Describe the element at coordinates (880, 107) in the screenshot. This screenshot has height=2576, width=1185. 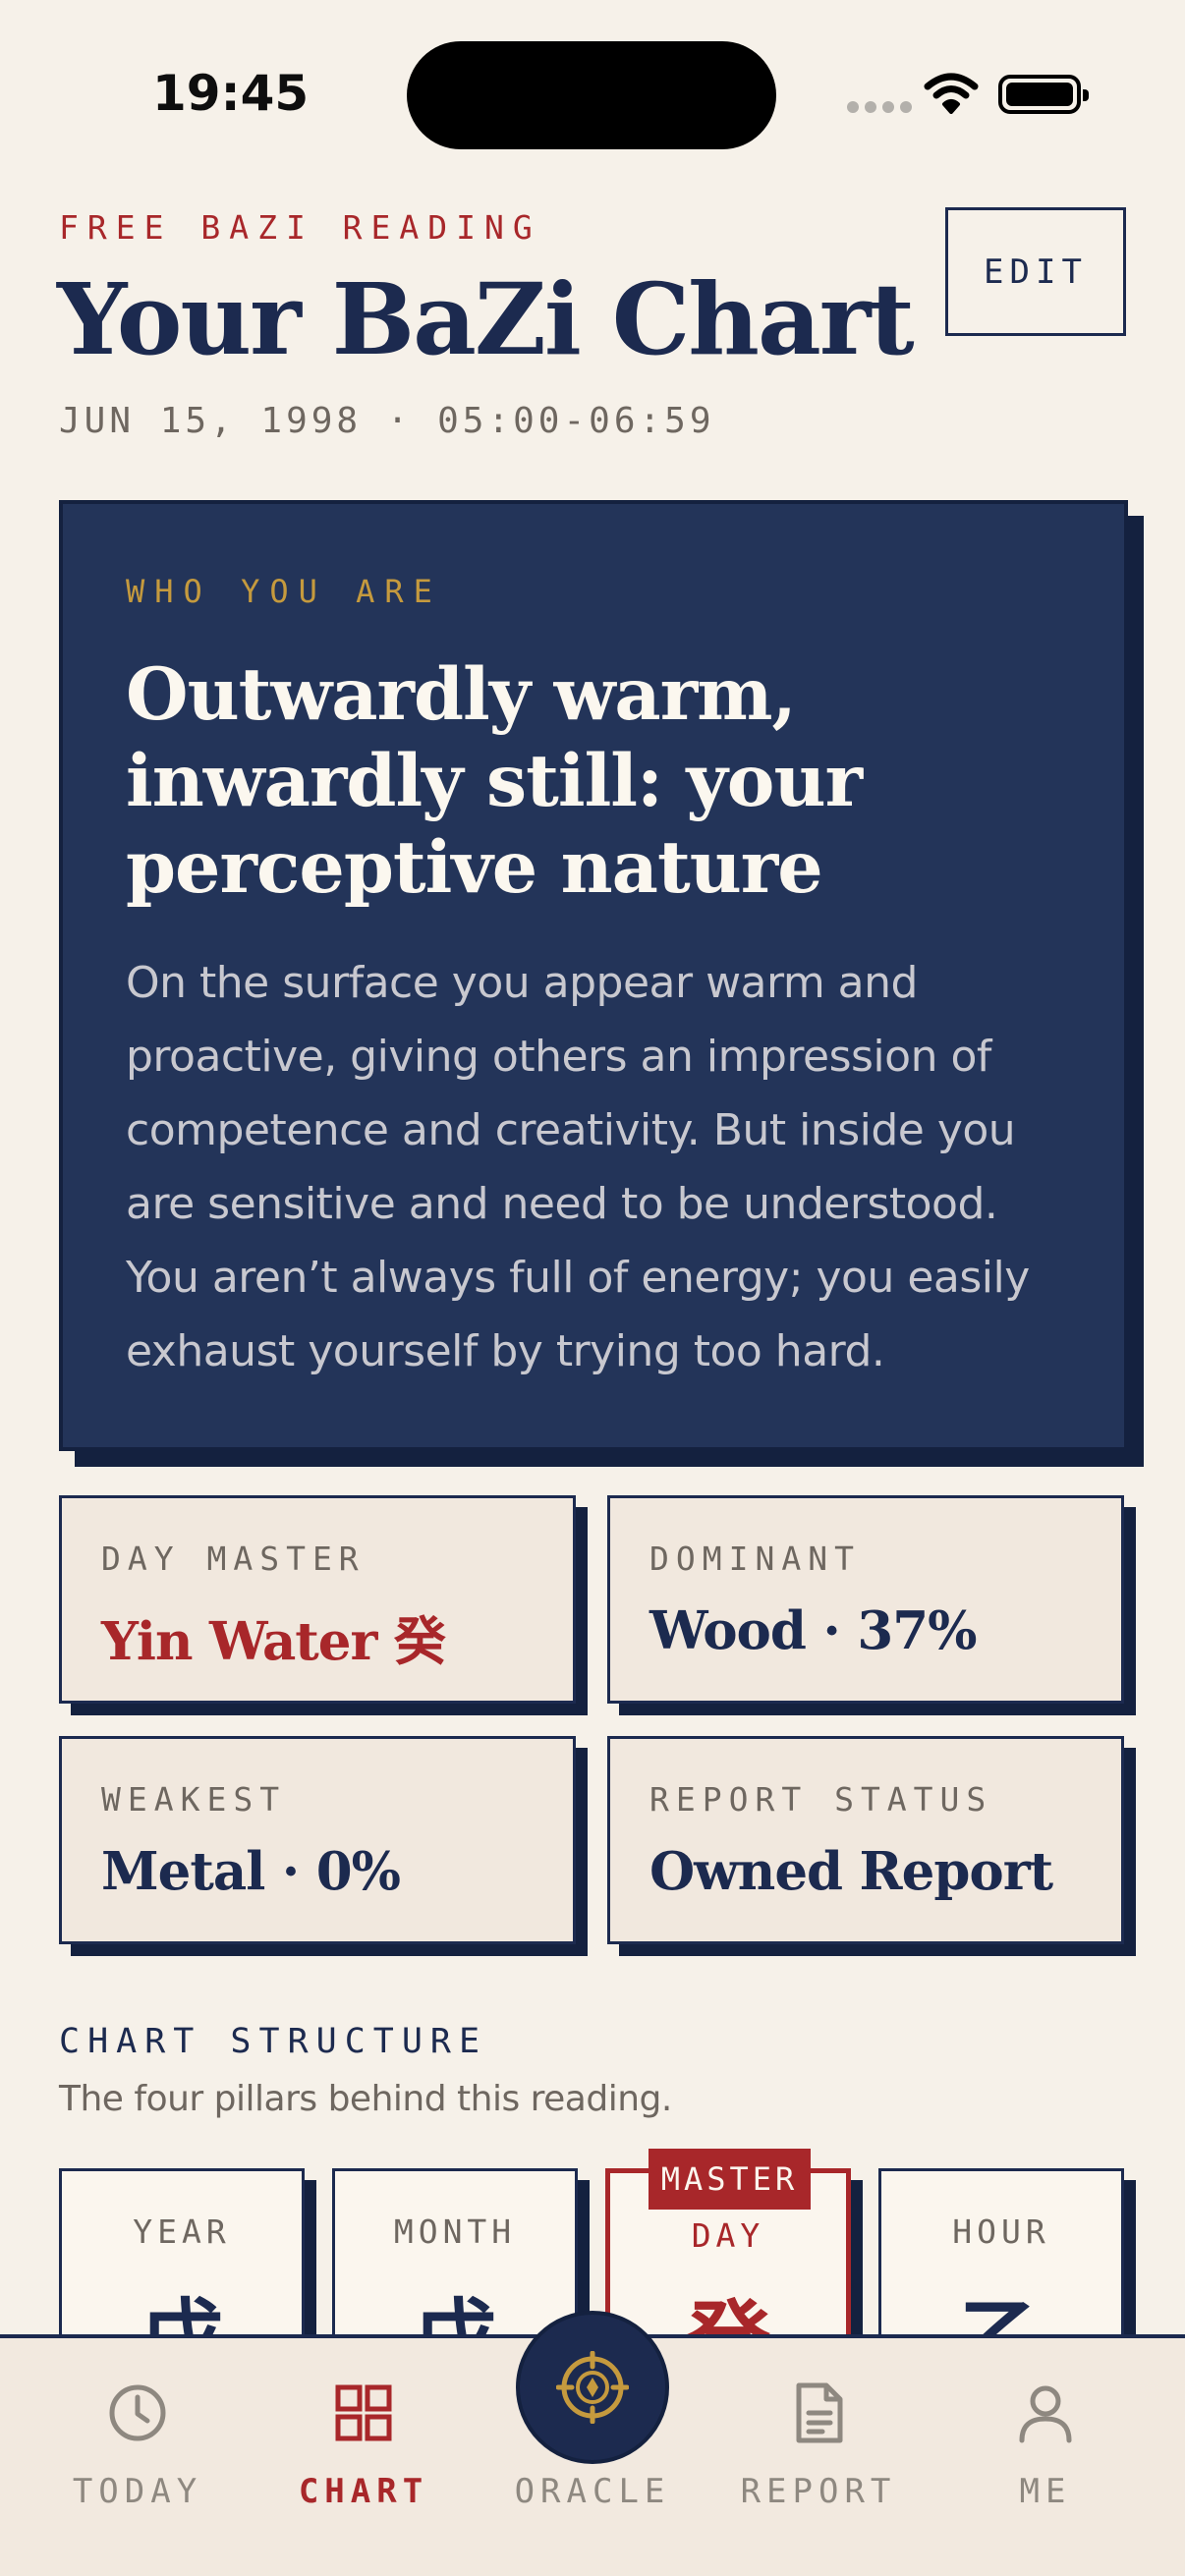
I see `cellular-signal-icon` at that location.